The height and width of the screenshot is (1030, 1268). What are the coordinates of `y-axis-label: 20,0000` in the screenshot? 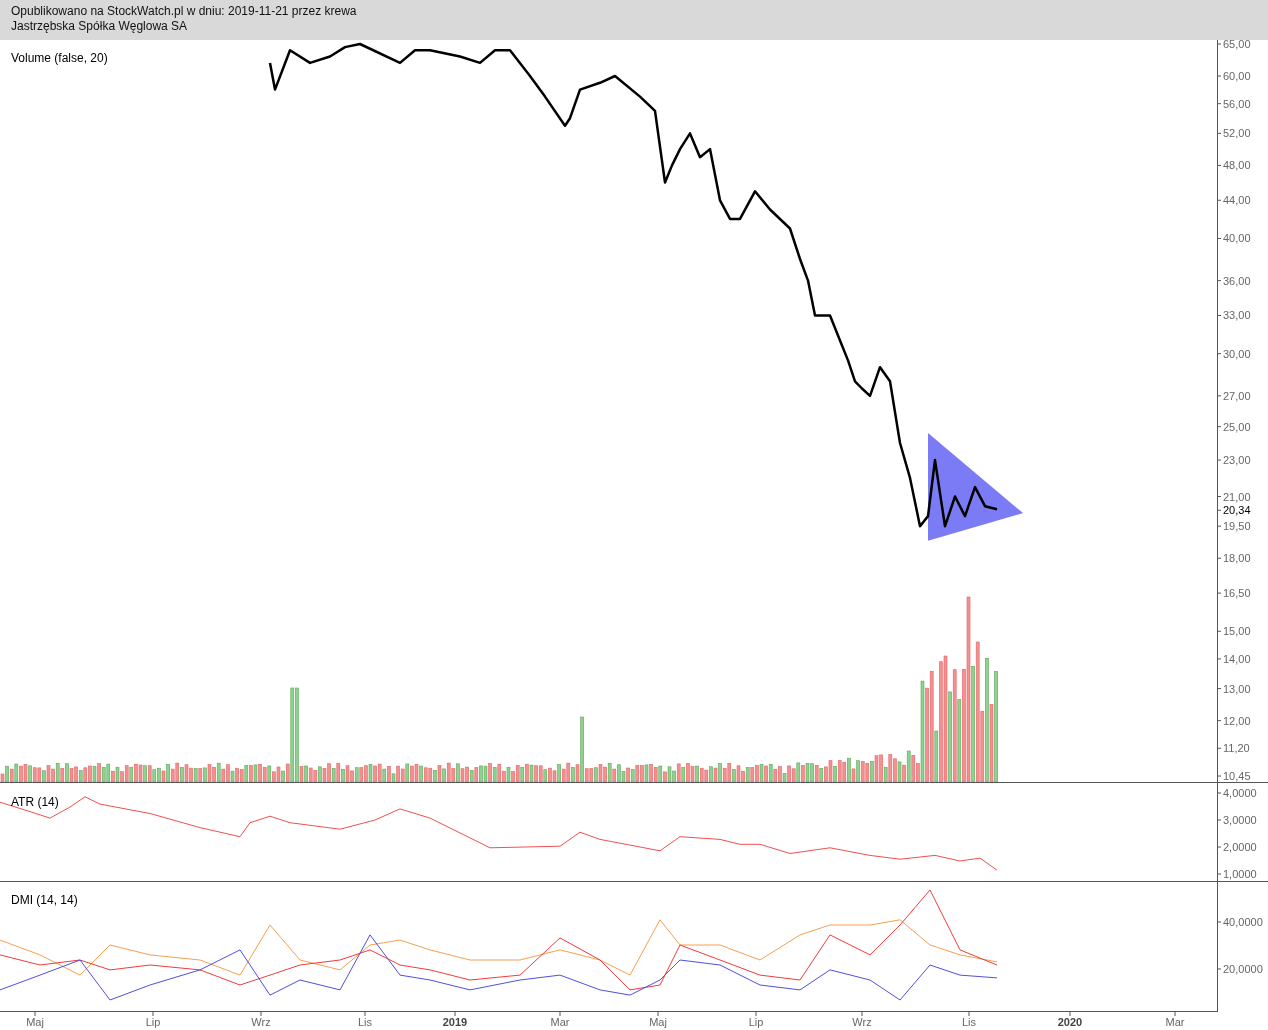 It's located at (1243, 969).